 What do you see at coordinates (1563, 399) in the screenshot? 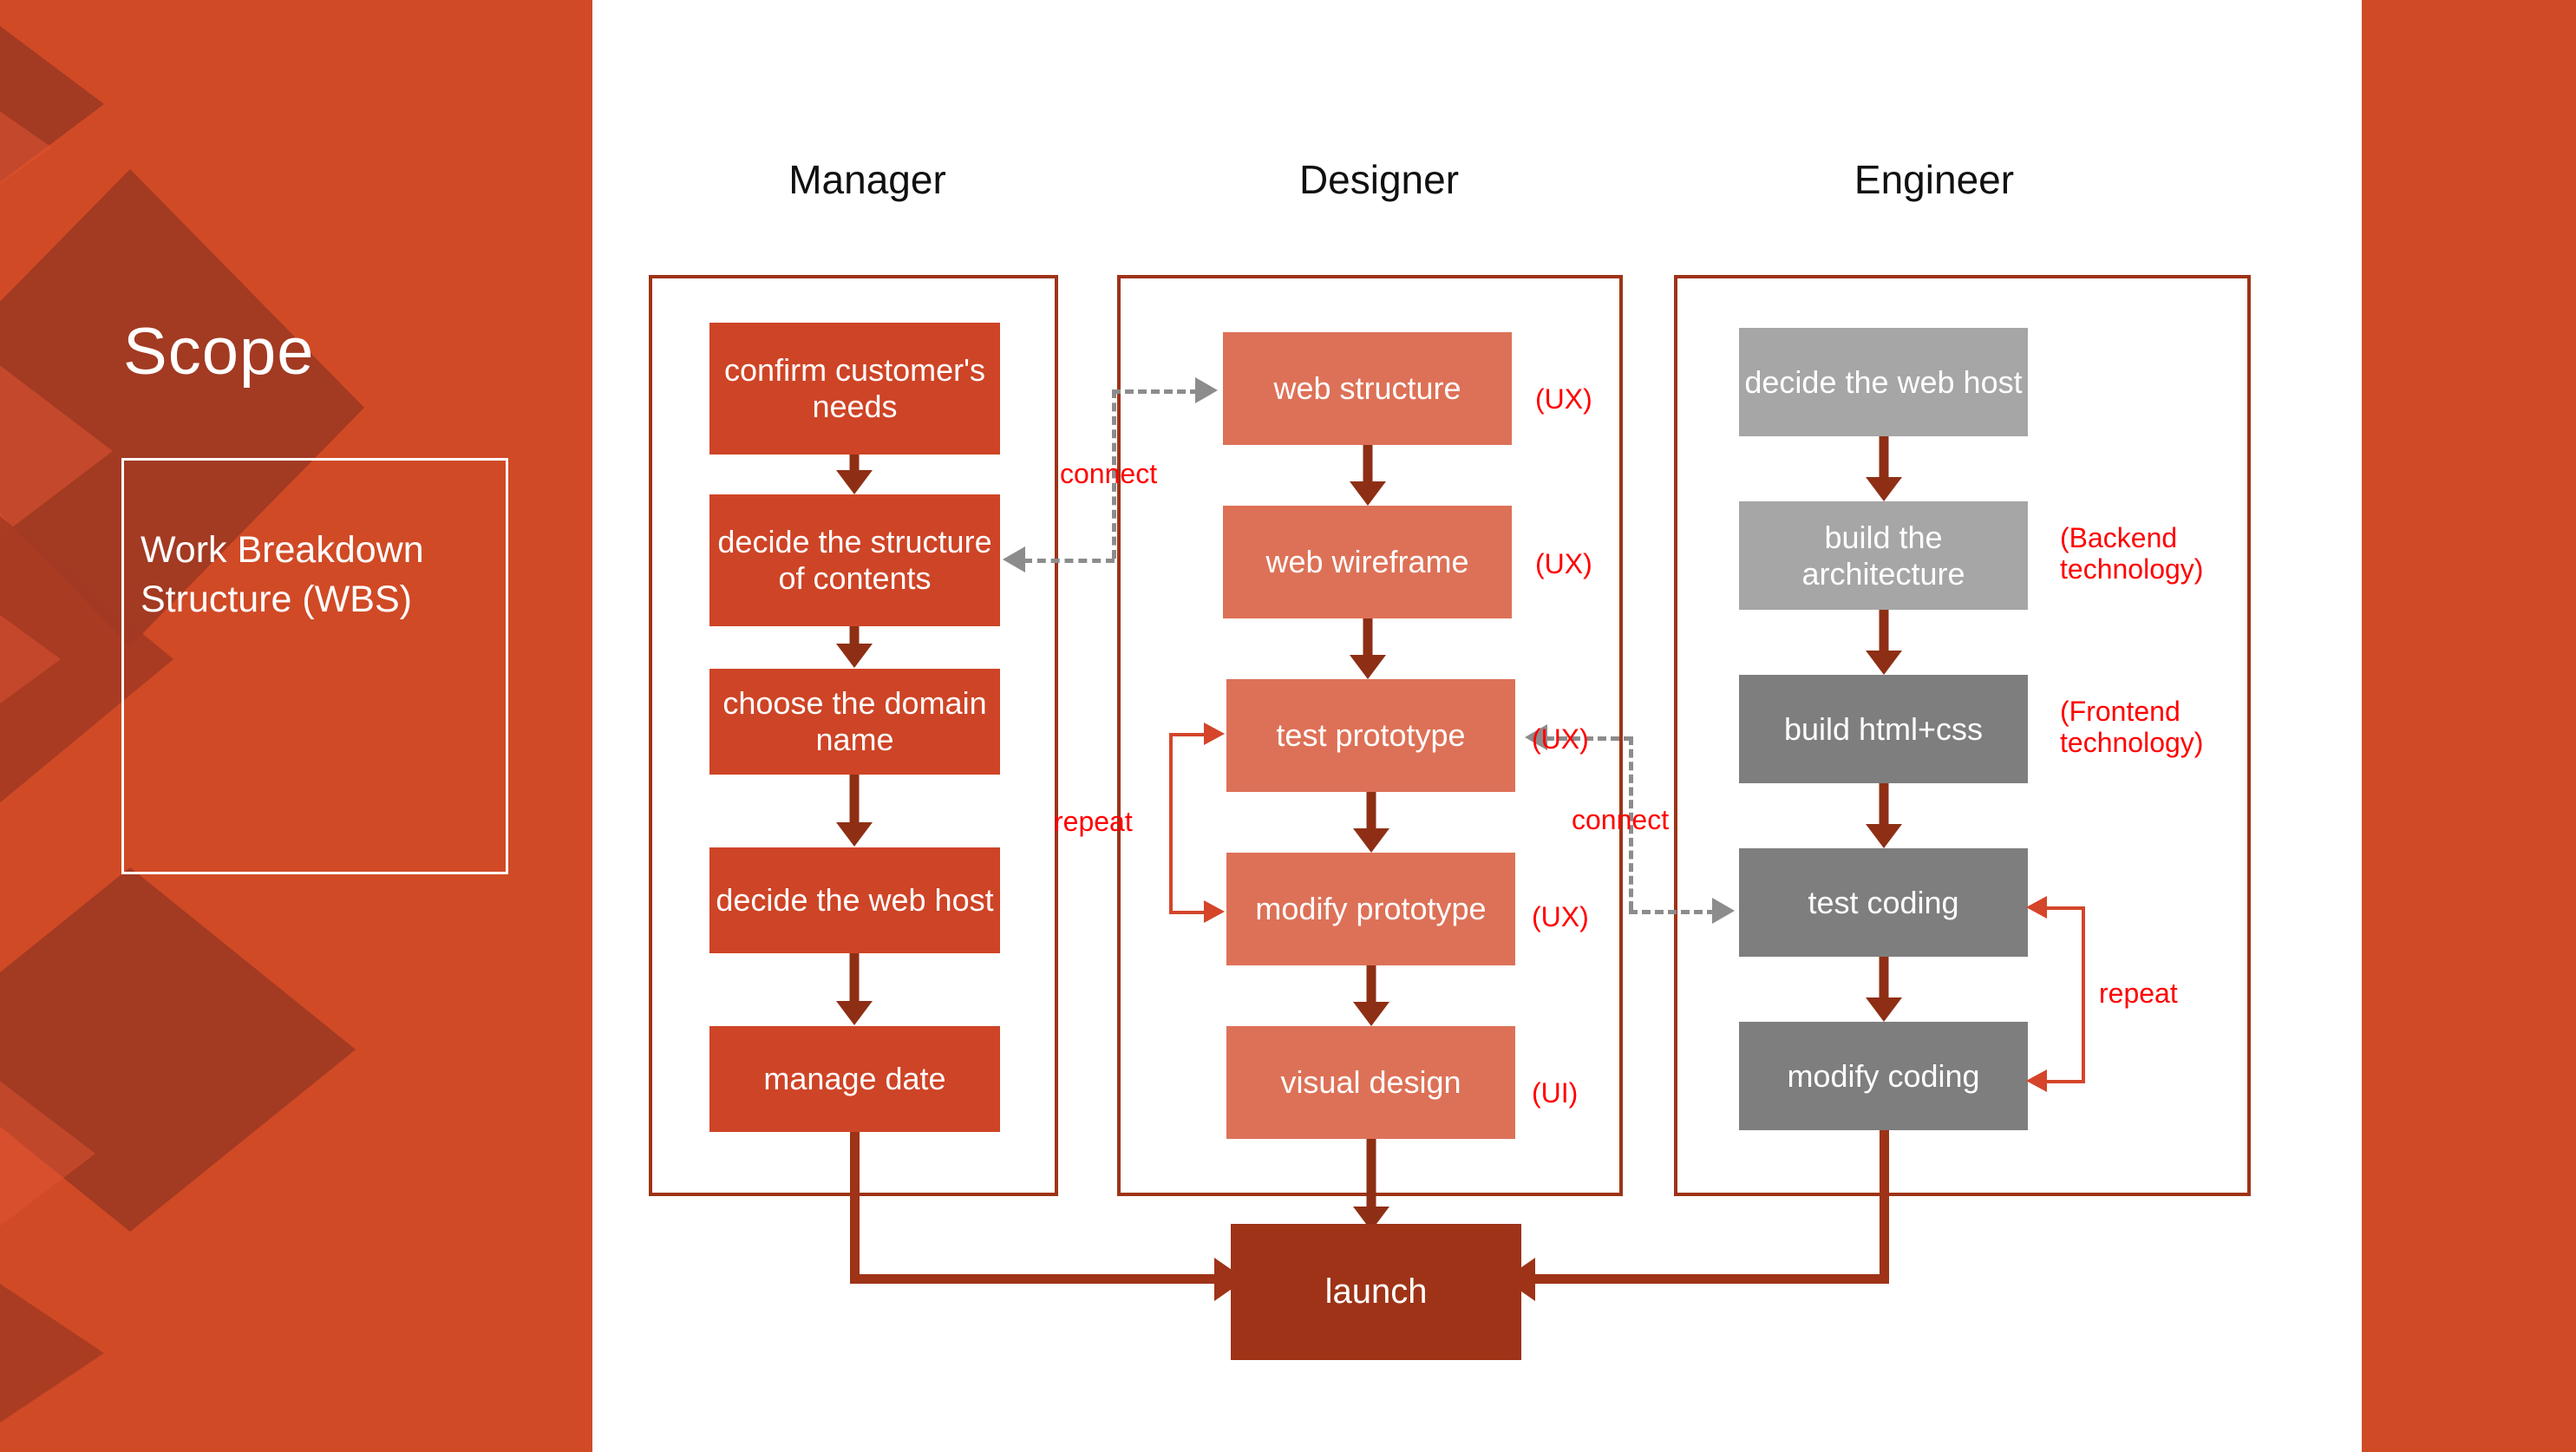
I see `annotation-designer-0: (UX)` at bounding box center [1563, 399].